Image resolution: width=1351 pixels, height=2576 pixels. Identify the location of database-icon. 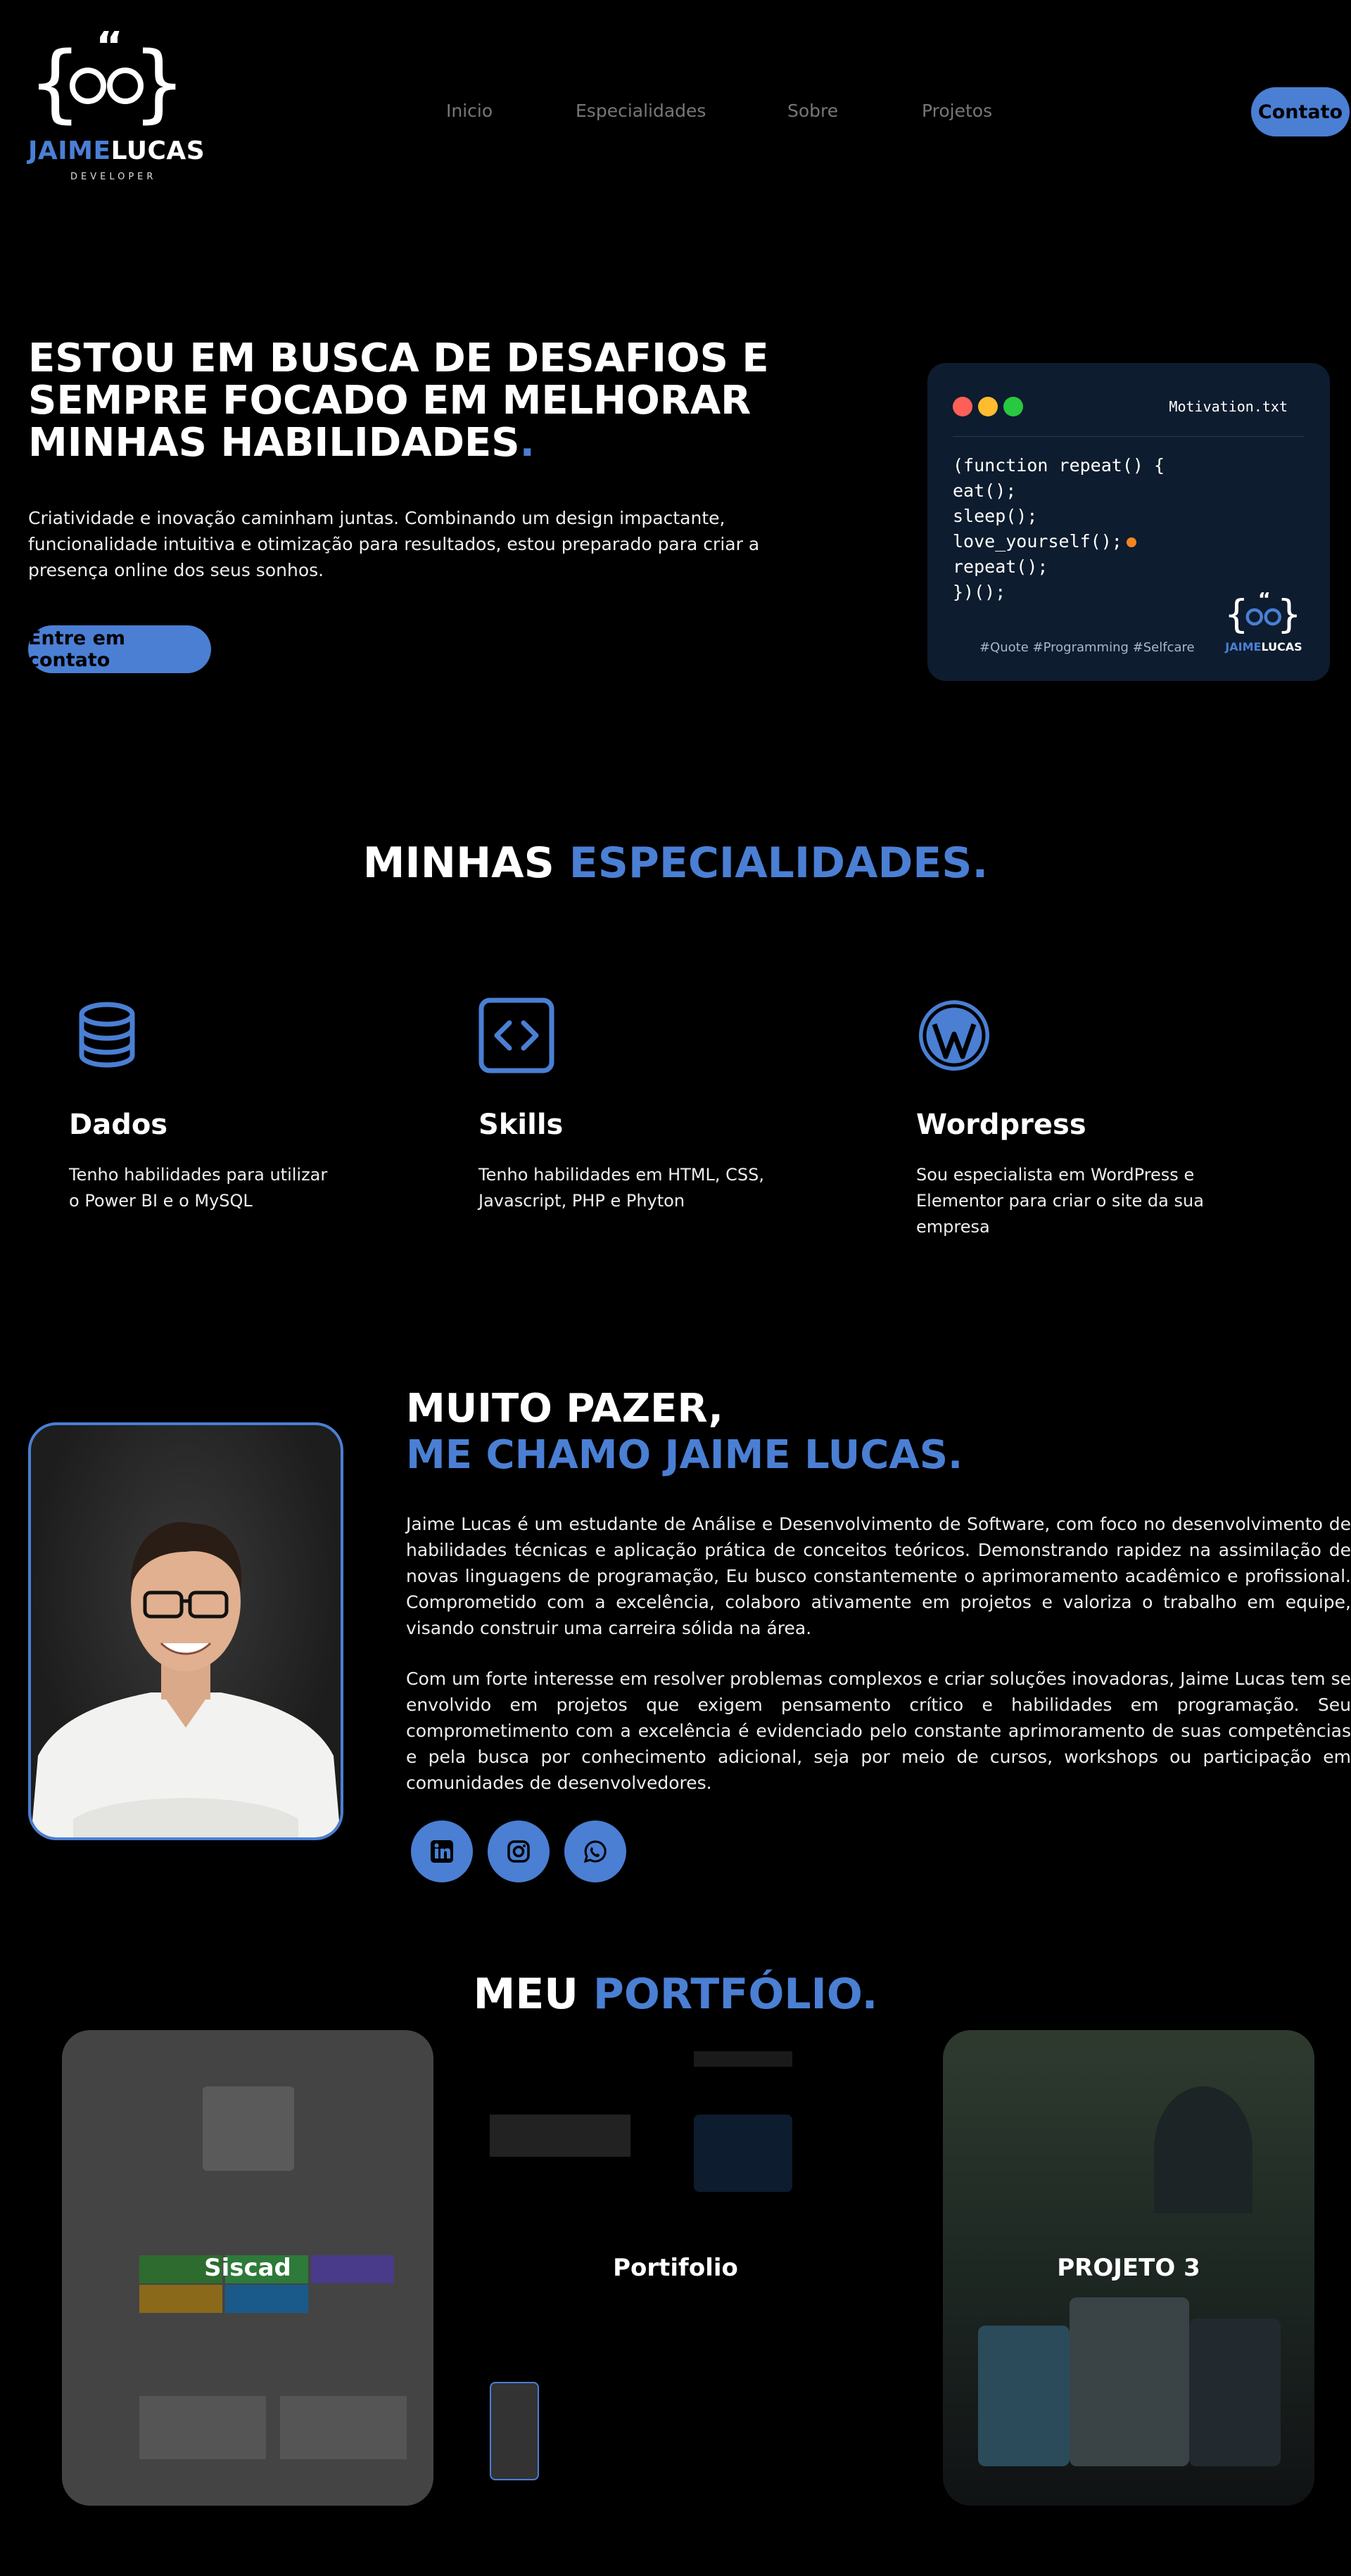
(107, 1035).